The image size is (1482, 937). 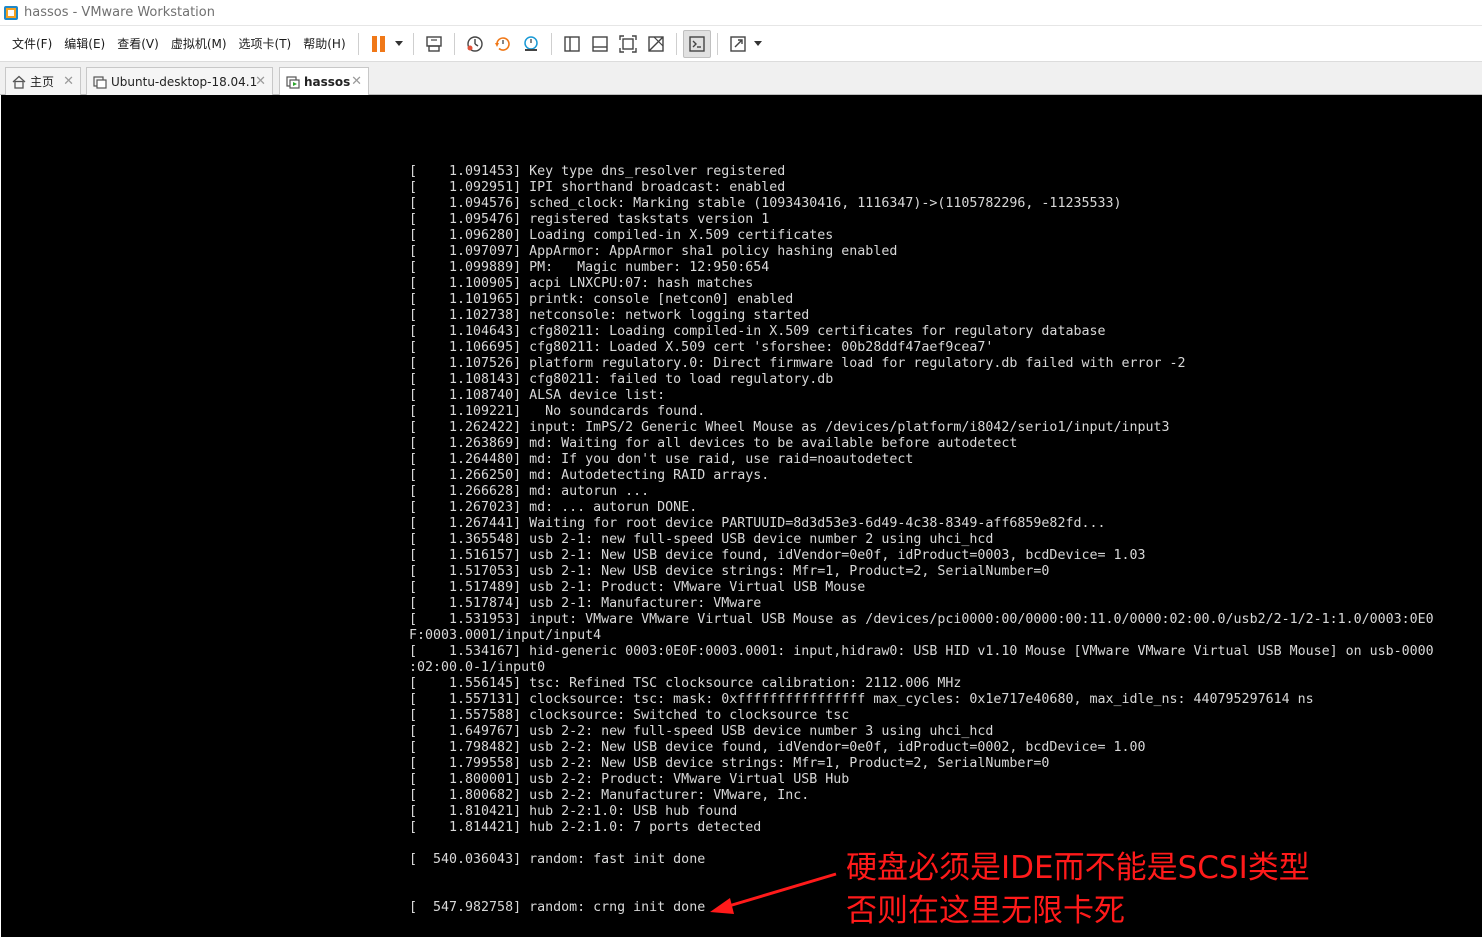 I want to click on fullscreen-button, so click(x=745, y=44).